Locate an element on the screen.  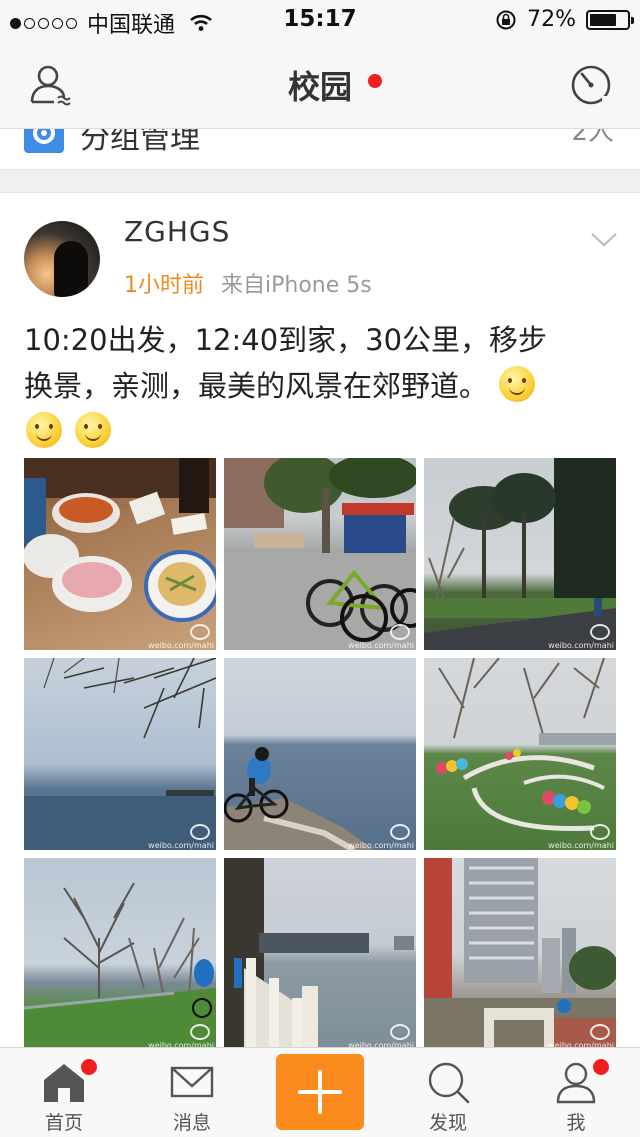
photo-trees-road: weibo.com/mahi is located at coordinates (520, 554).